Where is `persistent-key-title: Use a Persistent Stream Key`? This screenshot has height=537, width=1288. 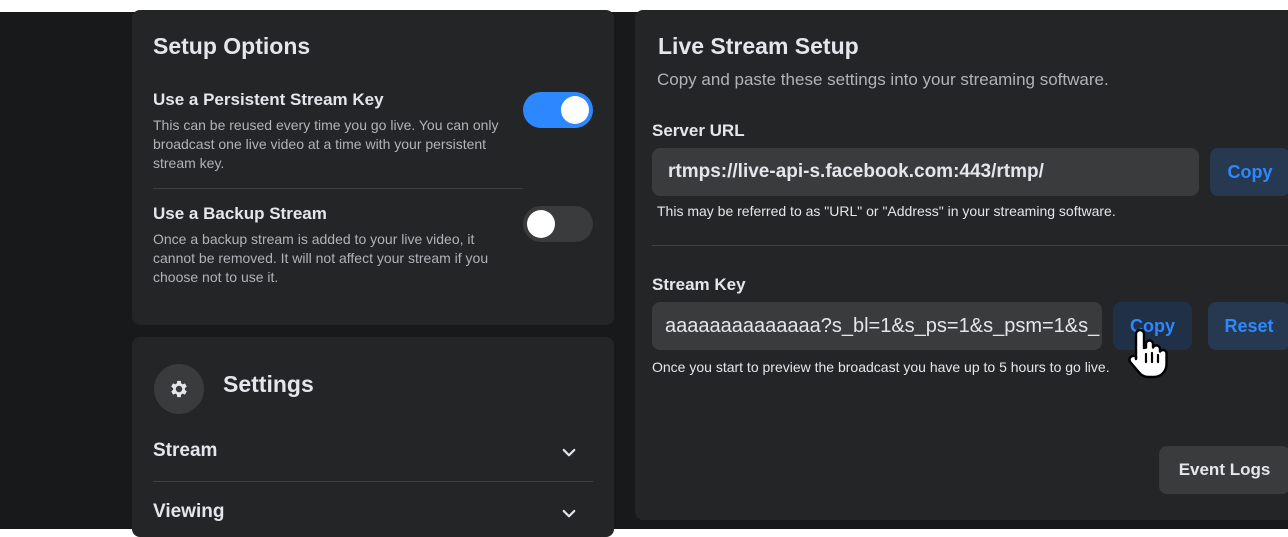
persistent-key-title: Use a Persistent Stream Key is located at coordinates (268, 99).